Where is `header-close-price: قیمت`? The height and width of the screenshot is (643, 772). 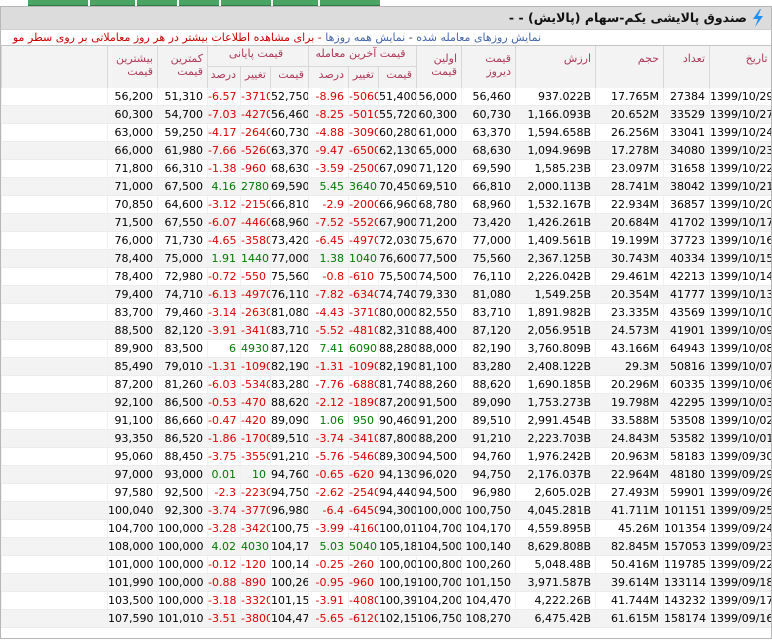 header-close-price: قیمت is located at coordinates (289, 77).